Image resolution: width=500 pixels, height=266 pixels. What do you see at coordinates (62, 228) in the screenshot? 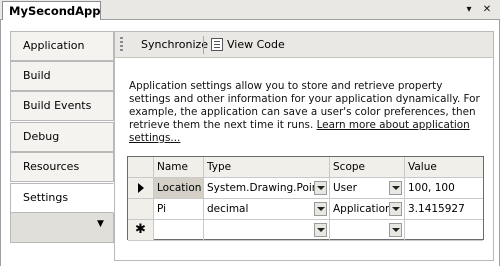
I see `nav-overflow: ▼` at bounding box center [62, 228].